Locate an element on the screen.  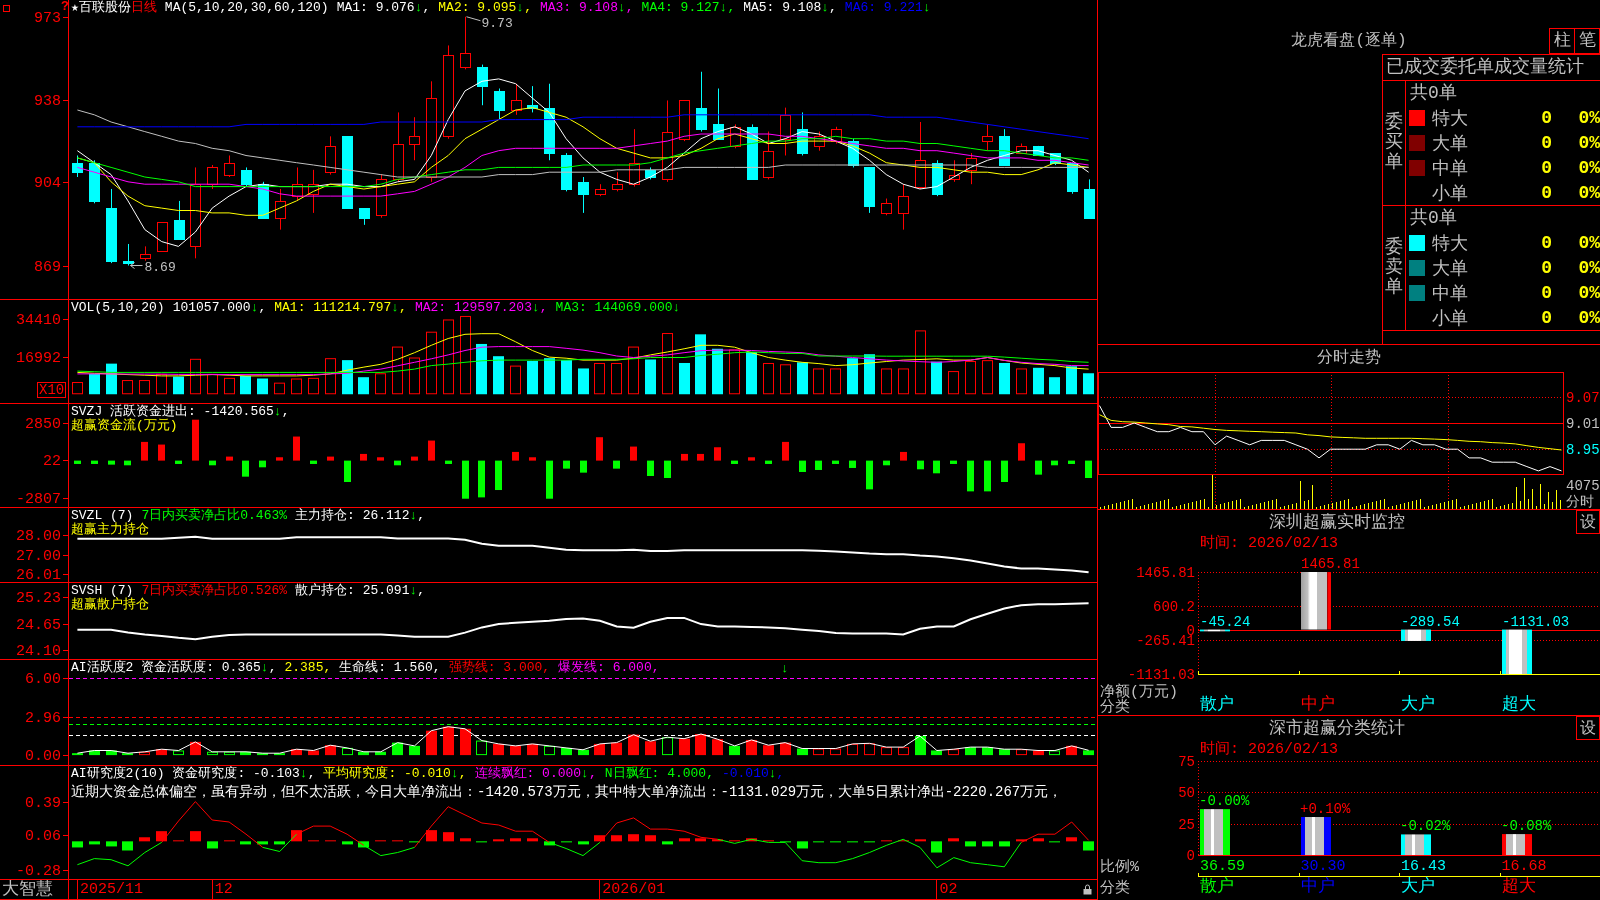
view-mode-button: 柱 is located at coordinates (1562, 41).